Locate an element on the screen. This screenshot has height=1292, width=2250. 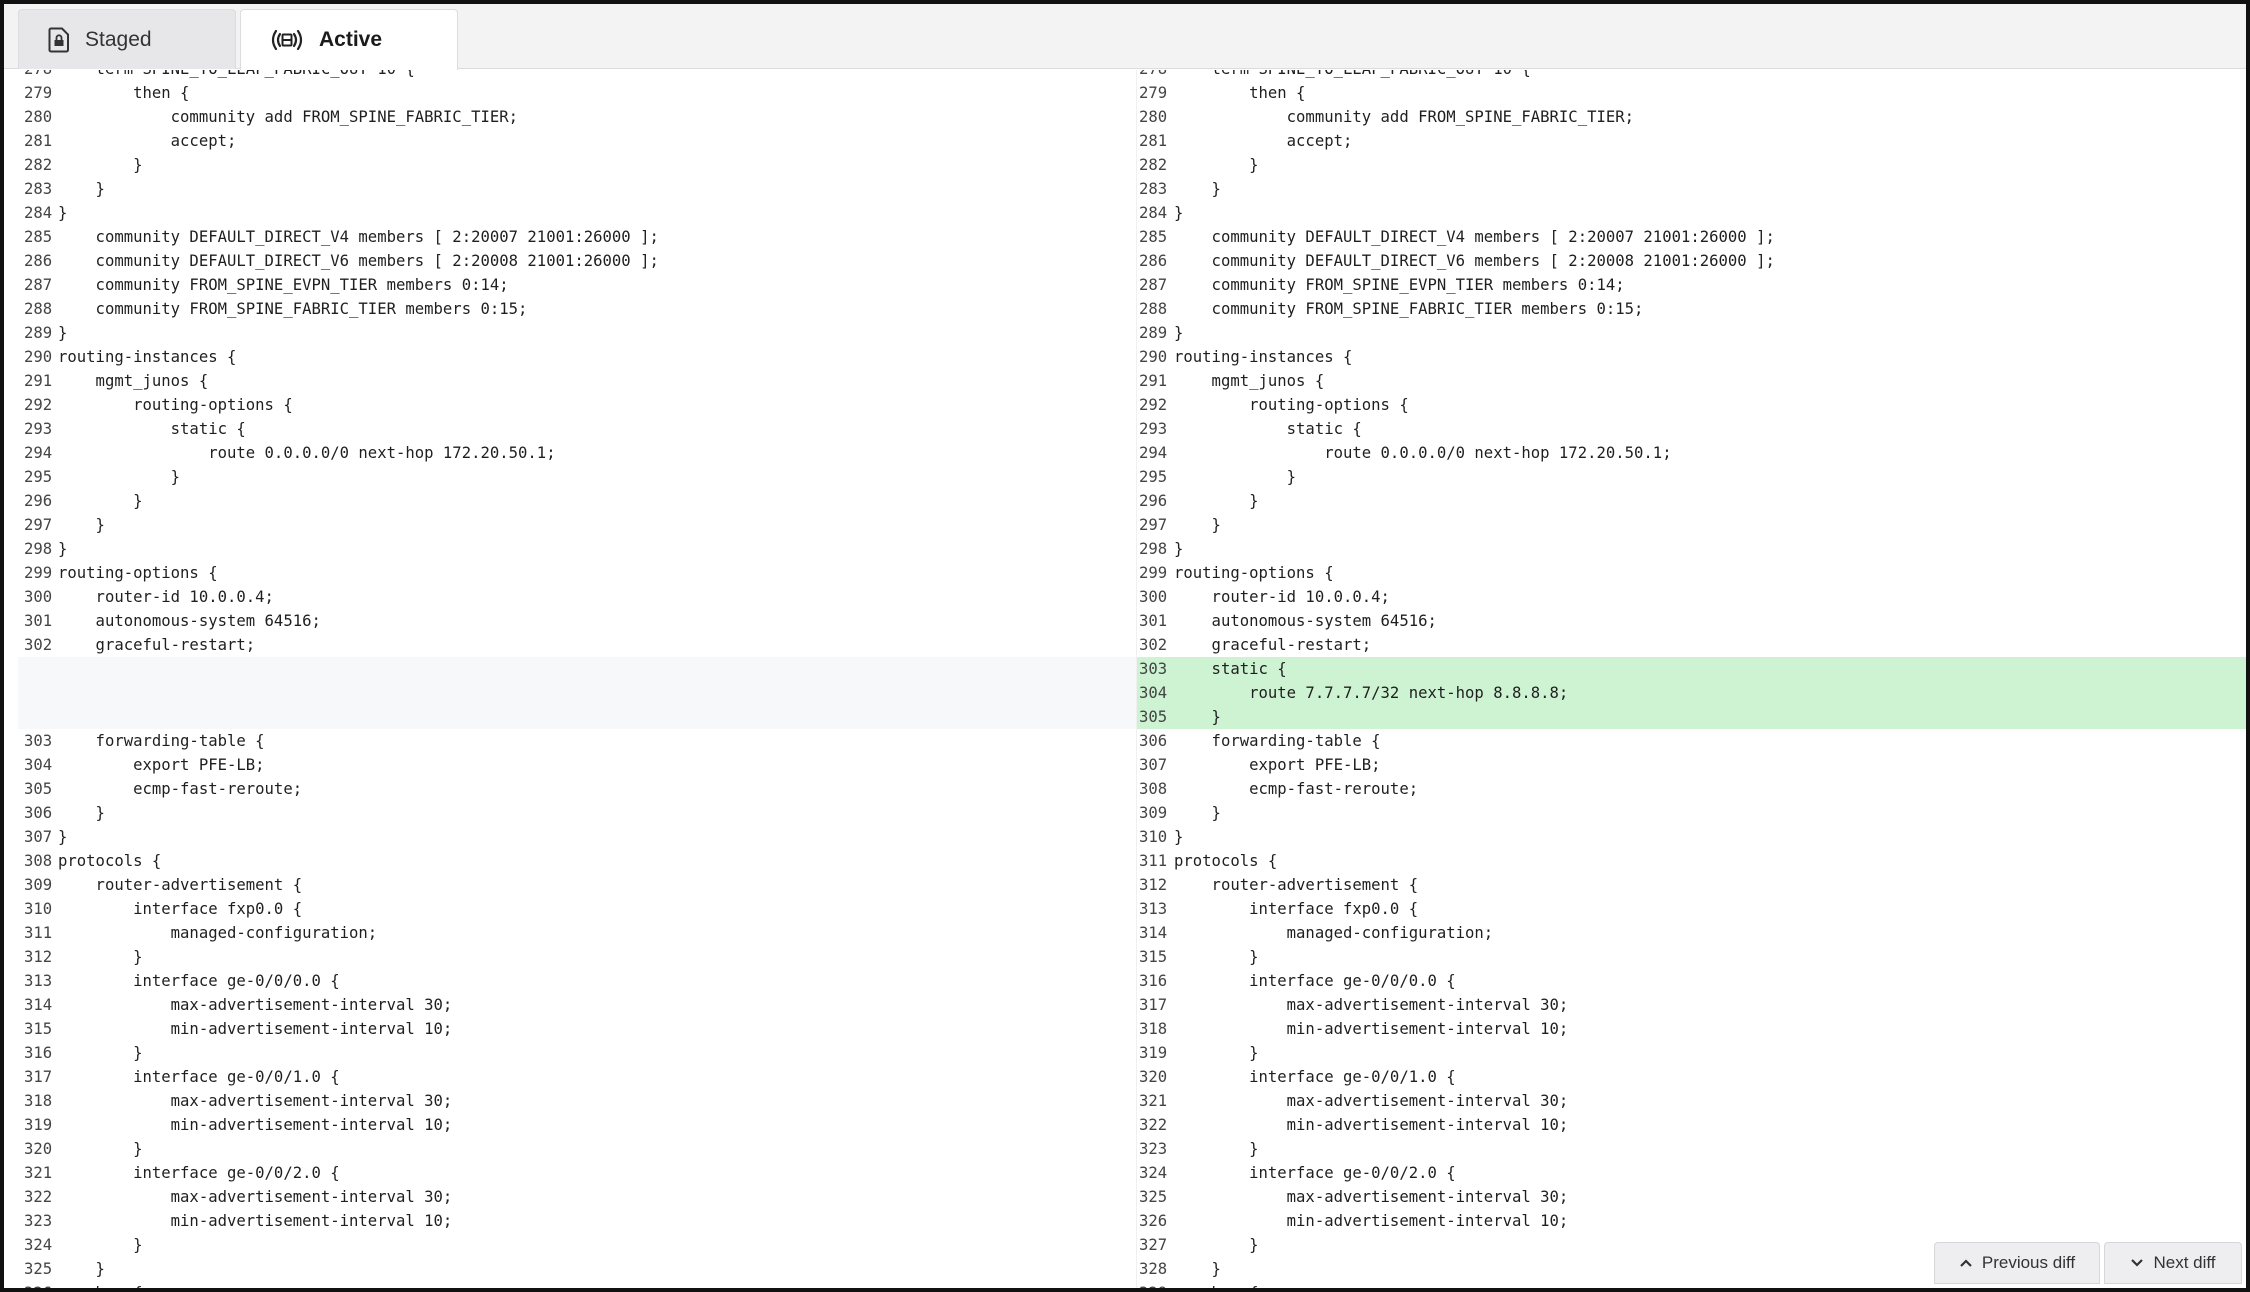
line-code: router-id 10.0.0.4; is located at coordinates (1282, 597).